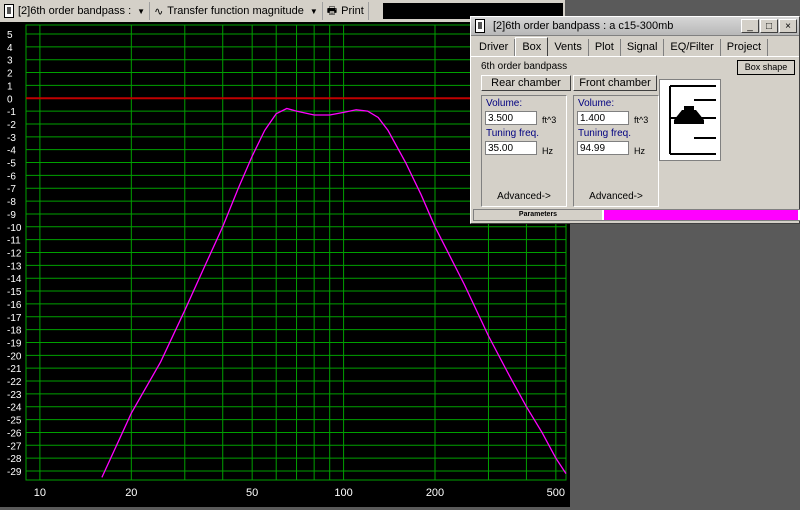 This screenshot has width=800, height=510. I want to click on y-tick-label: -11, so click(14, 241).